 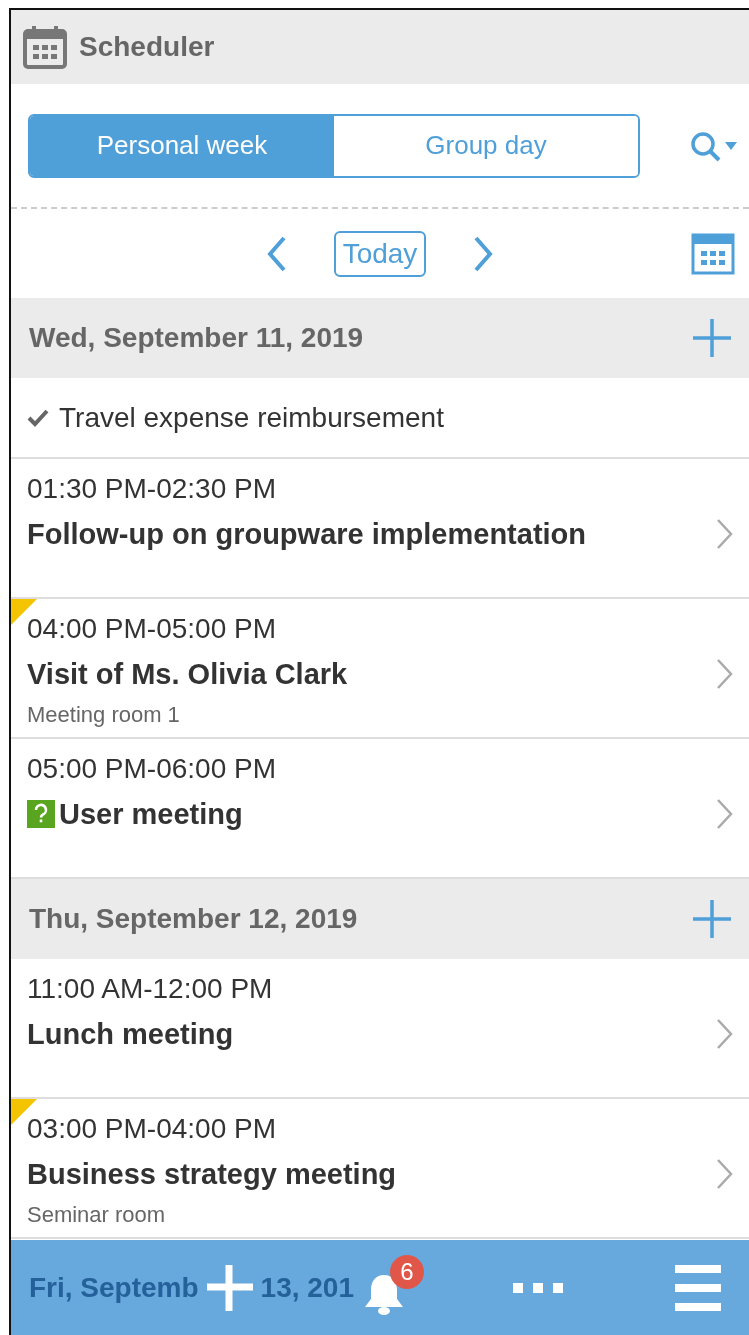 I want to click on event-location: Seminar room, so click(x=97, y=1215).